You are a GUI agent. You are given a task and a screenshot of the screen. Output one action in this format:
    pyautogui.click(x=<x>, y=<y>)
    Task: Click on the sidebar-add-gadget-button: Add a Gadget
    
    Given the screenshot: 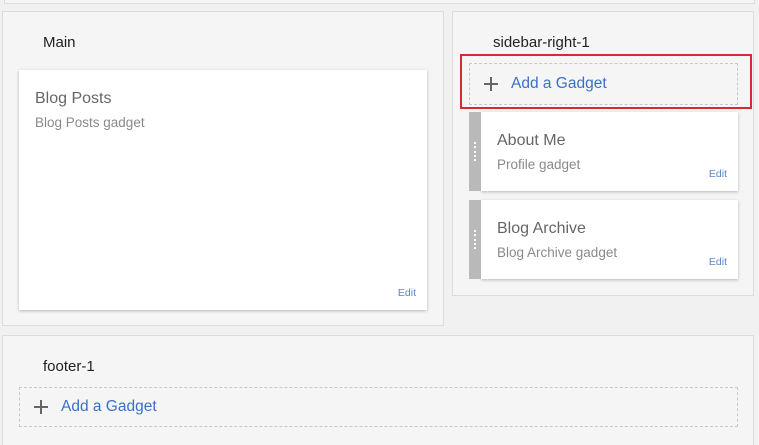 What is the action you would take?
    pyautogui.click(x=603, y=84)
    